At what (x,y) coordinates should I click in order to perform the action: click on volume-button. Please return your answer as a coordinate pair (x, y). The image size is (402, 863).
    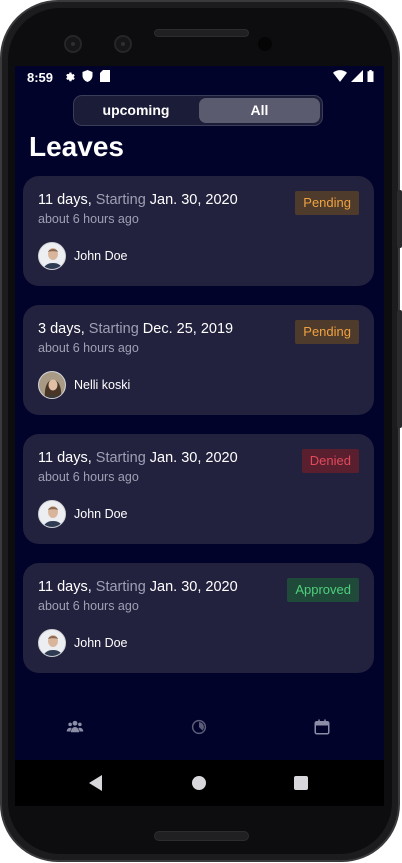
    Looking at the image, I should click on (399, 369).